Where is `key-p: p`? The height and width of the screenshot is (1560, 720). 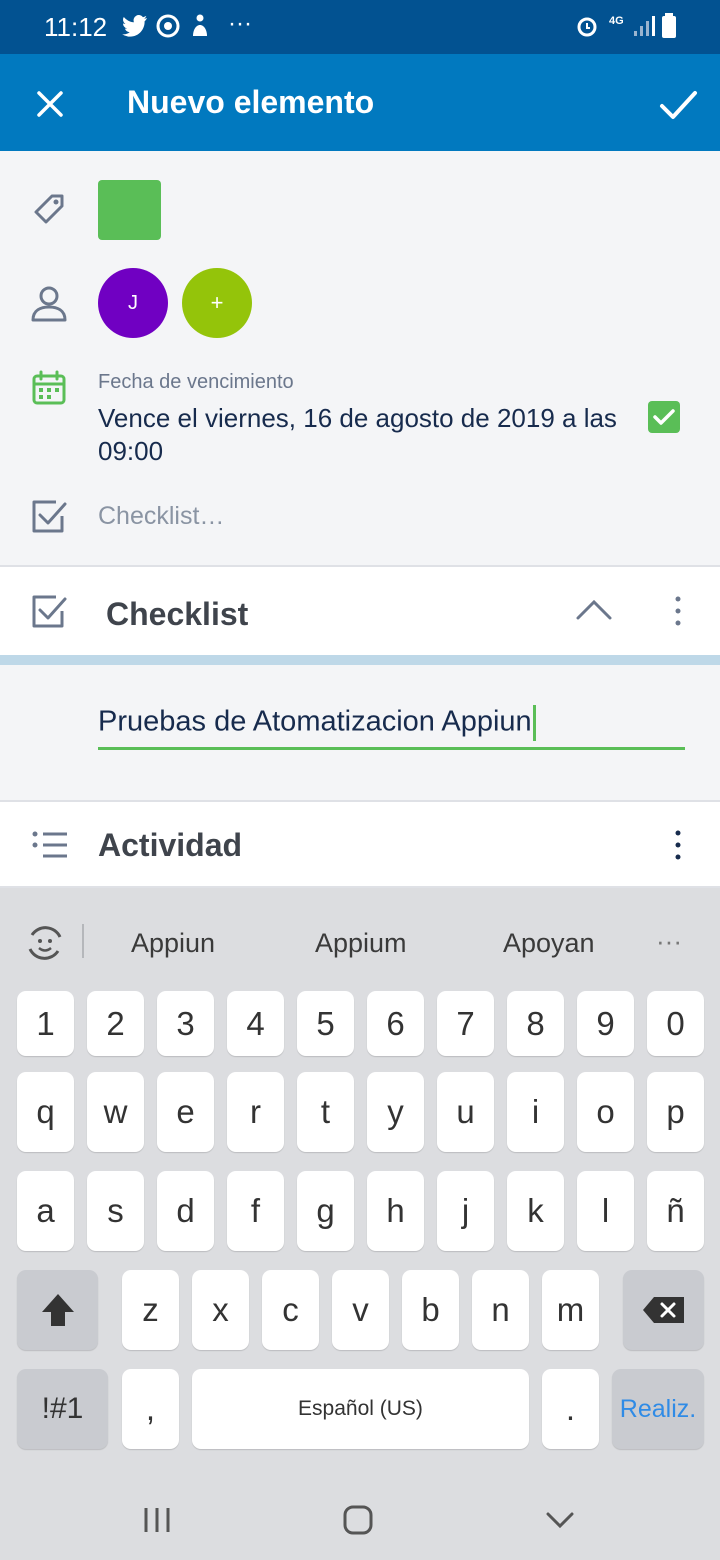
key-p: p is located at coordinates (675, 1112).